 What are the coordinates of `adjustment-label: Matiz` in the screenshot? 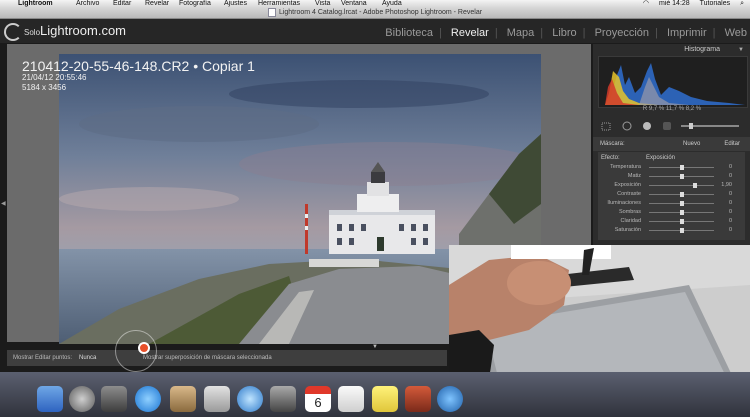 It's located at (634, 176).